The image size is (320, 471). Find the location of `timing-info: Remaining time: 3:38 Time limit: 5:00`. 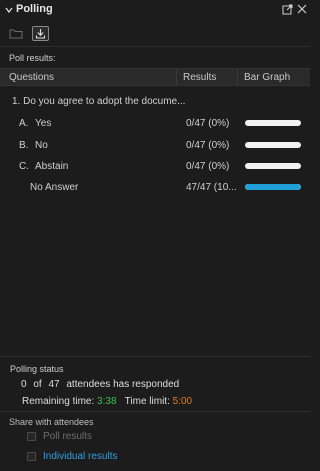

timing-info: Remaining time: 3:38 Time limit: 5:00 is located at coordinates (107, 401).